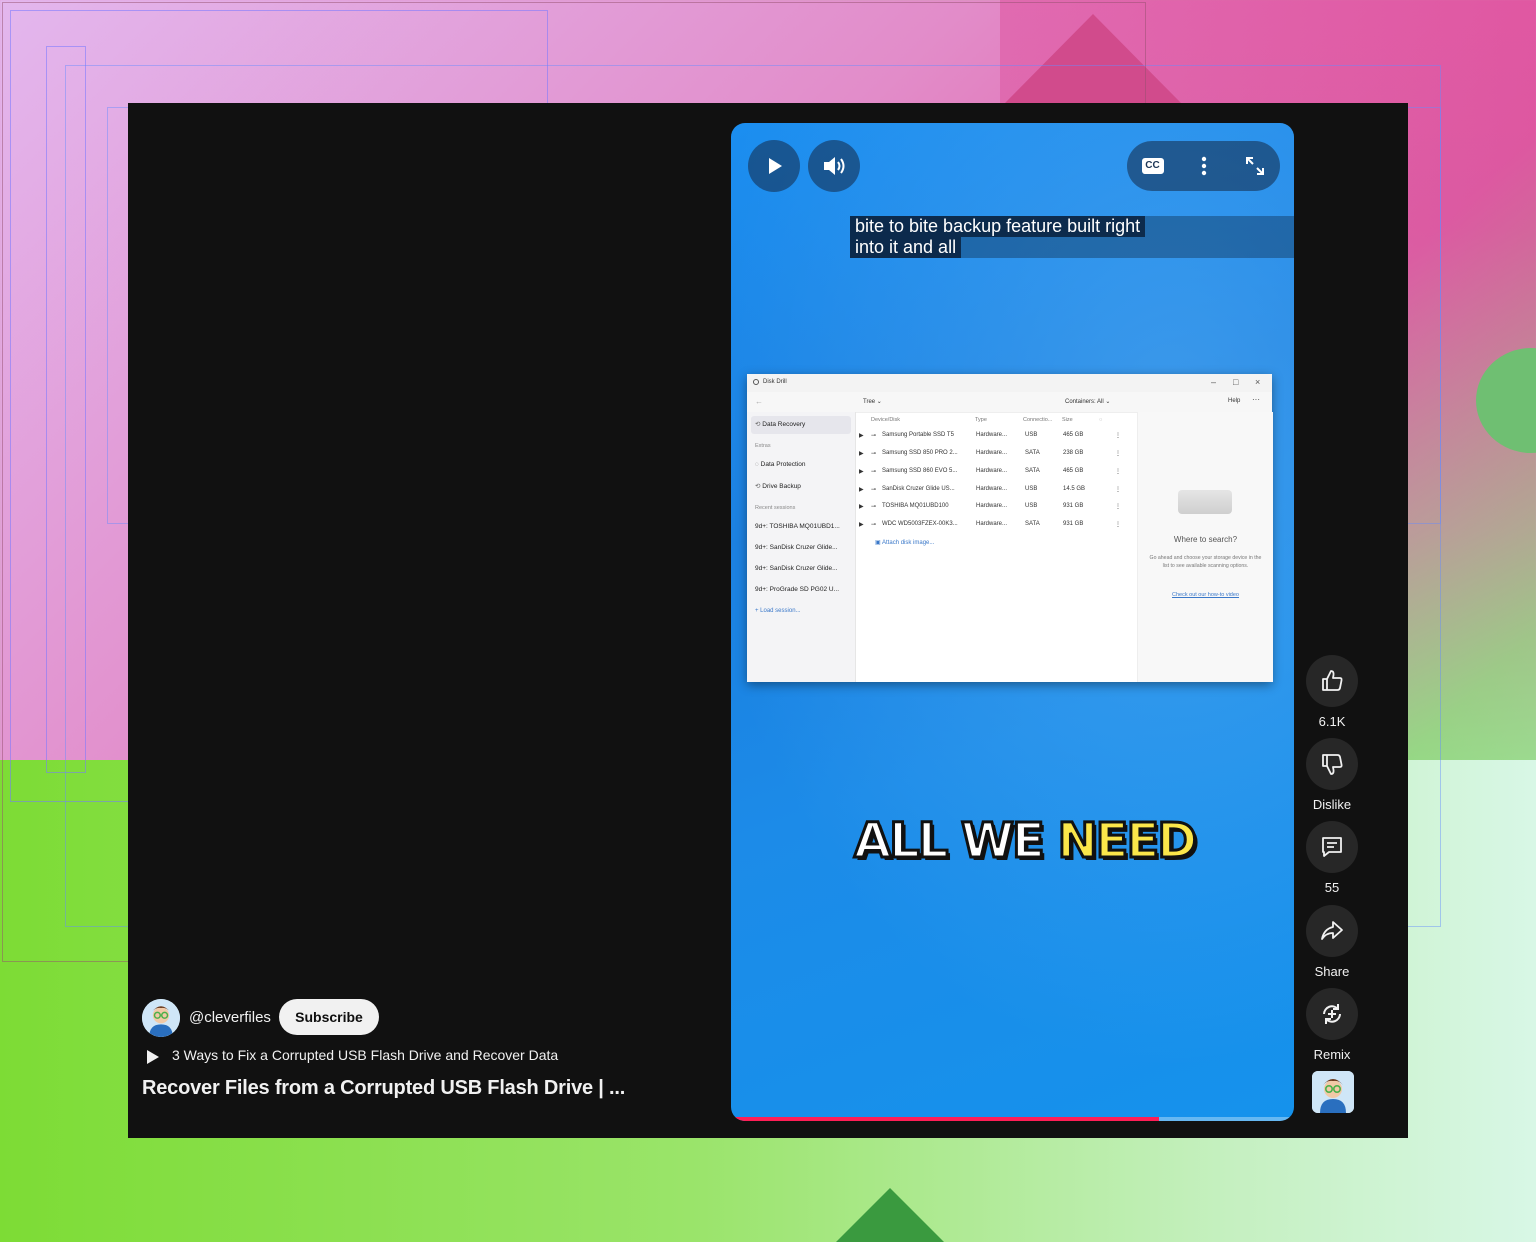 The height and width of the screenshot is (1242, 1536). What do you see at coordinates (872, 402) in the screenshot?
I see `view-selector: Tree ⌄` at bounding box center [872, 402].